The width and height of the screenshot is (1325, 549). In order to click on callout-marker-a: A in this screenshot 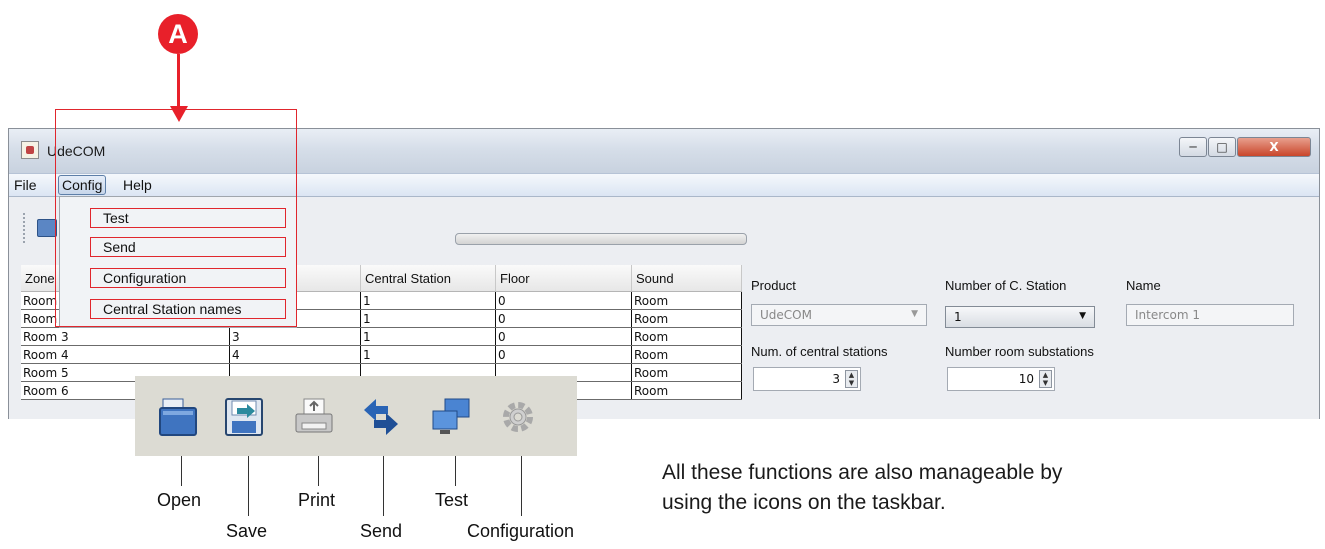, I will do `click(178, 34)`.